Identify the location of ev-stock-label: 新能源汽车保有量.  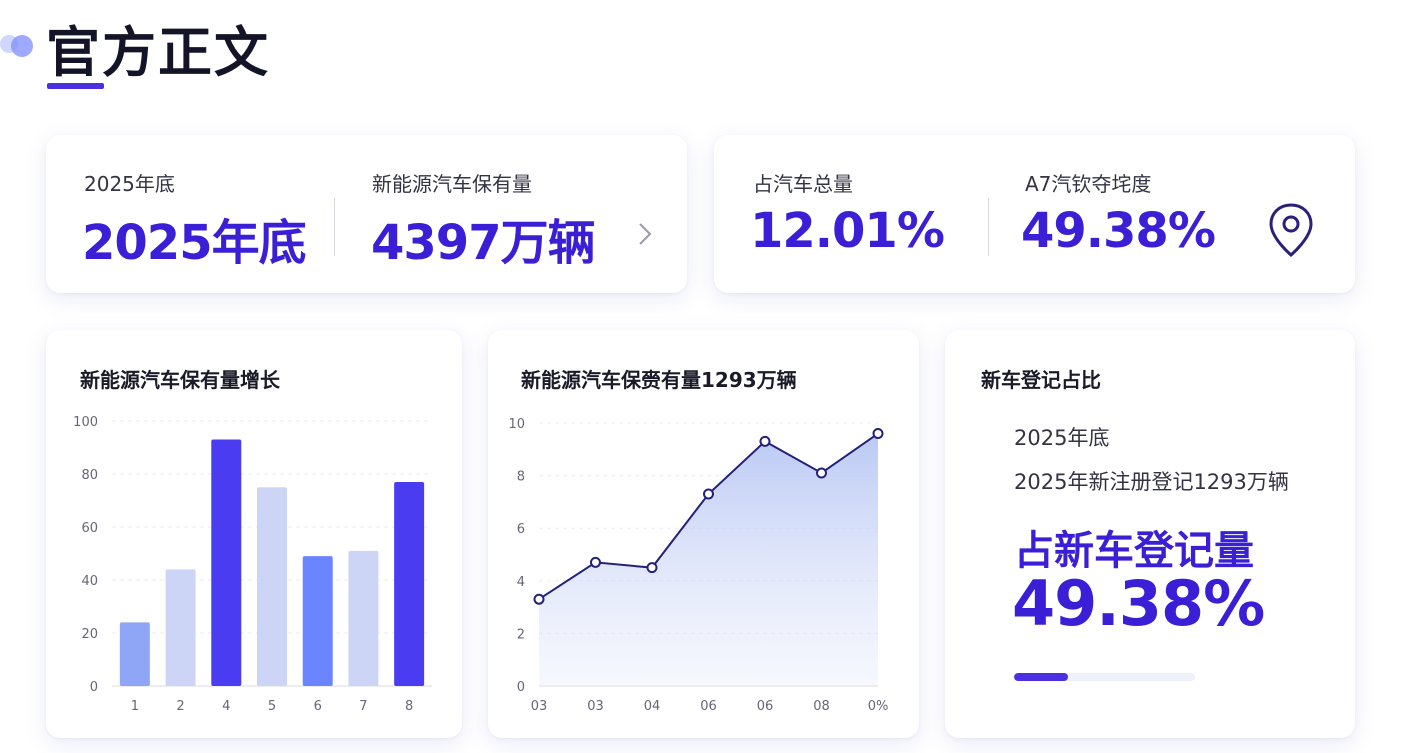
(452, 184).